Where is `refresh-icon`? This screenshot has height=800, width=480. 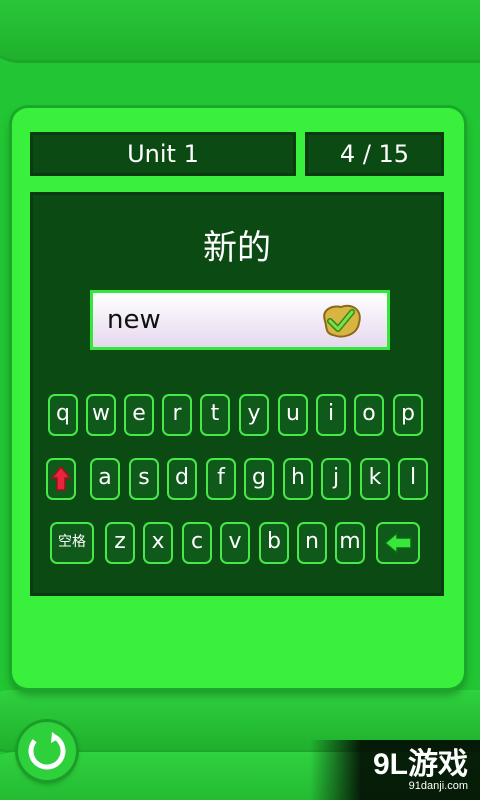 refresh-icon is located at coordinates (47, 751).